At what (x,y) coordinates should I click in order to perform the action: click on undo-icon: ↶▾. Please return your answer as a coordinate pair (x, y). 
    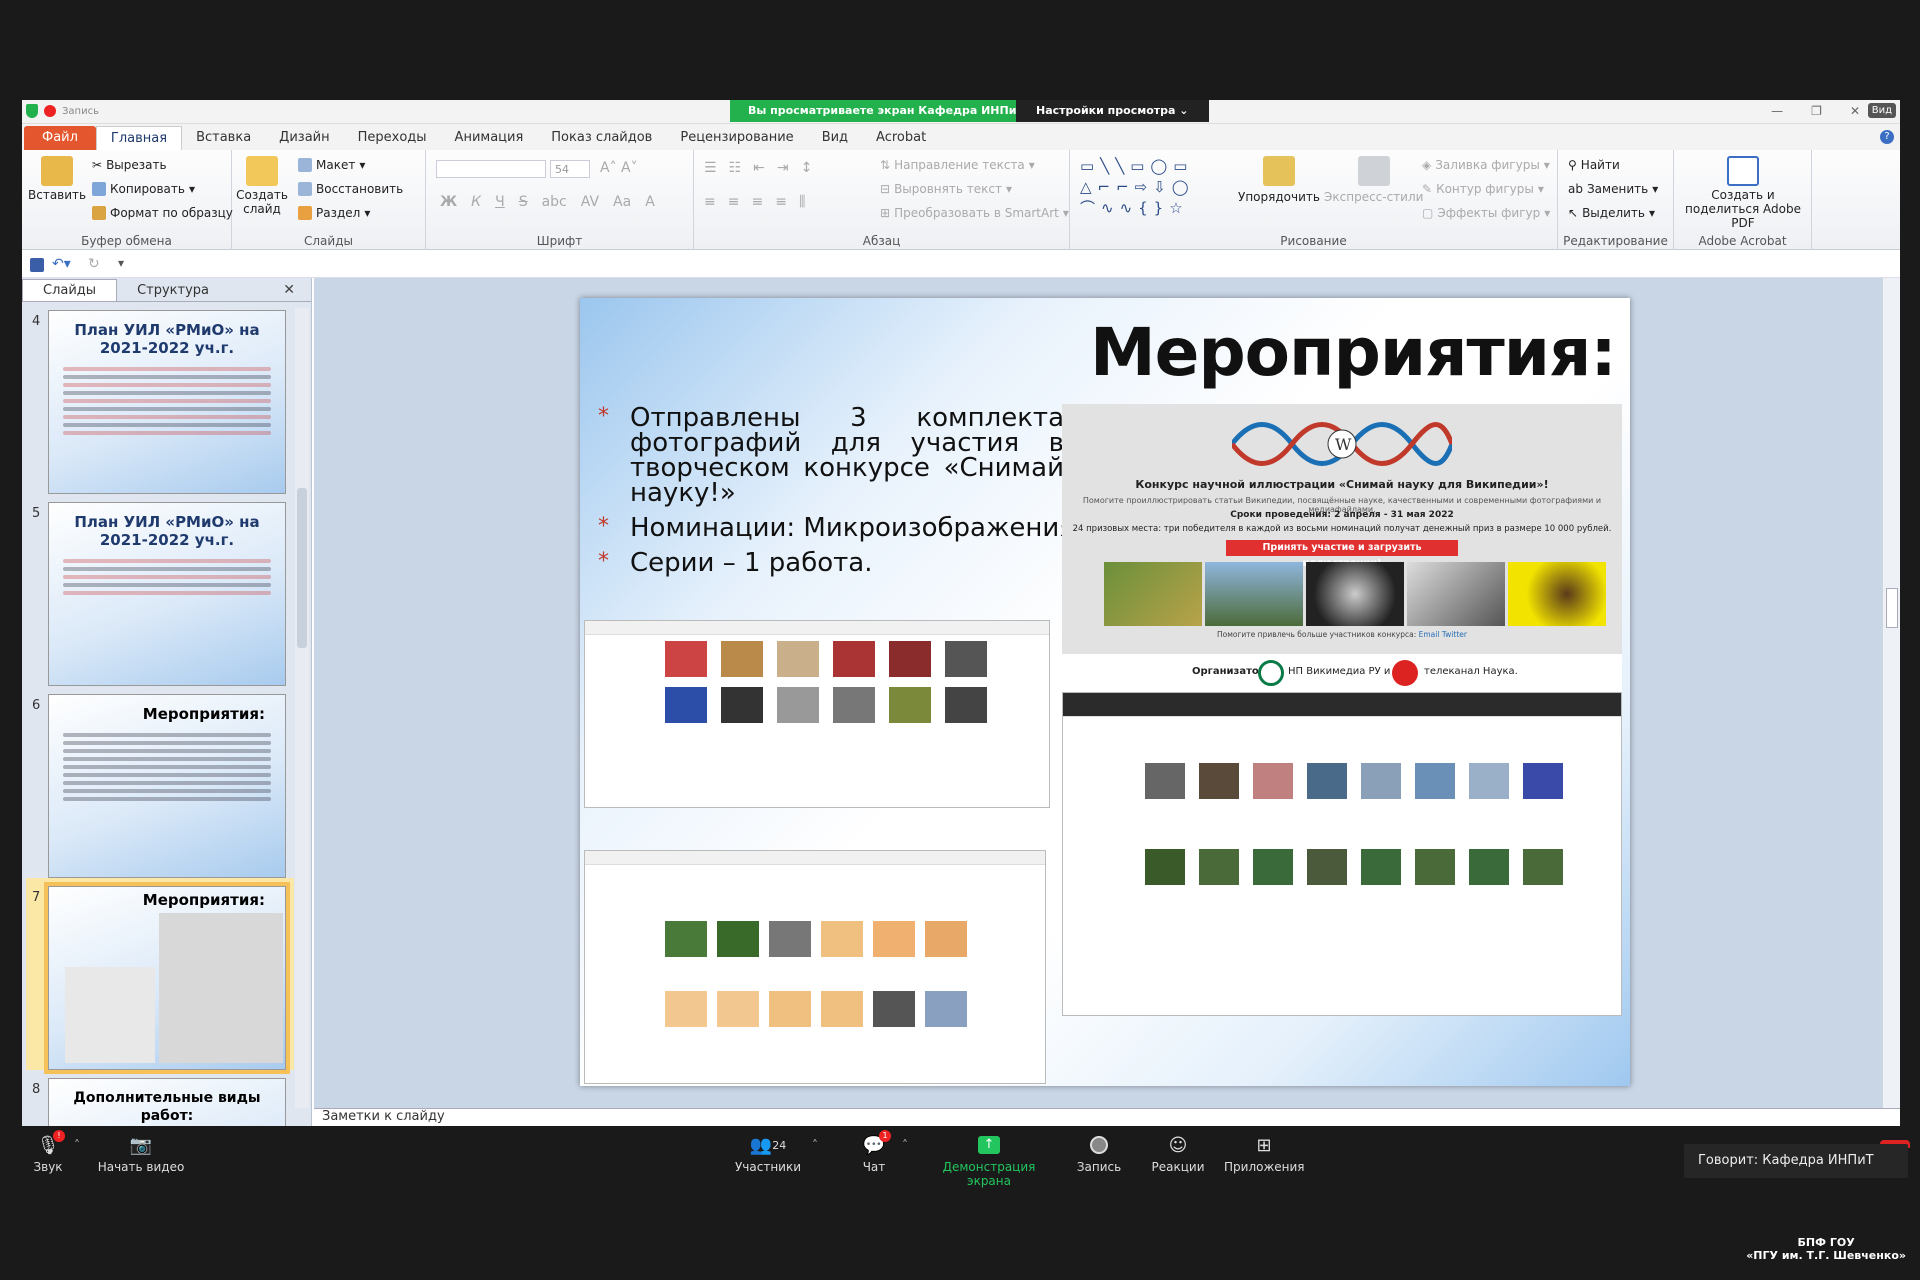
    Looking at the image, I should click on (61, 264).